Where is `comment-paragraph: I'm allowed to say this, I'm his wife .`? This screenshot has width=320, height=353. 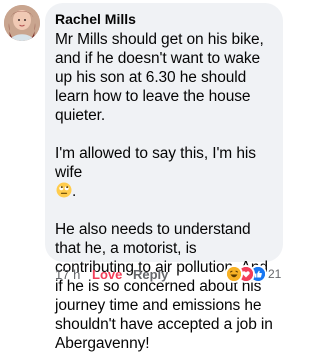 comment-paragraph: I'm allowed to say this, I'm his wife . is located at coordinates (164, 172).